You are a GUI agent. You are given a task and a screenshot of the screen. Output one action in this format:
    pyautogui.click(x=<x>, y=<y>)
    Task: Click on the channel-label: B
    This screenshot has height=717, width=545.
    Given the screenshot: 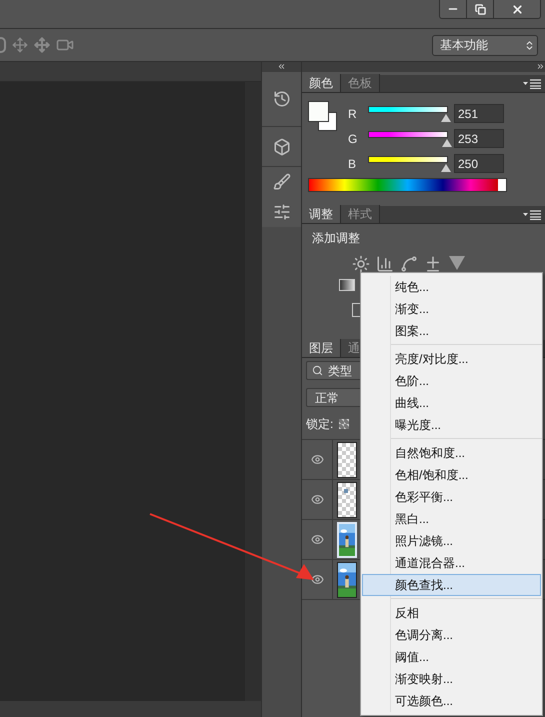 What is the action you would take?
    pyautogui.click(x=353, y=164)
    